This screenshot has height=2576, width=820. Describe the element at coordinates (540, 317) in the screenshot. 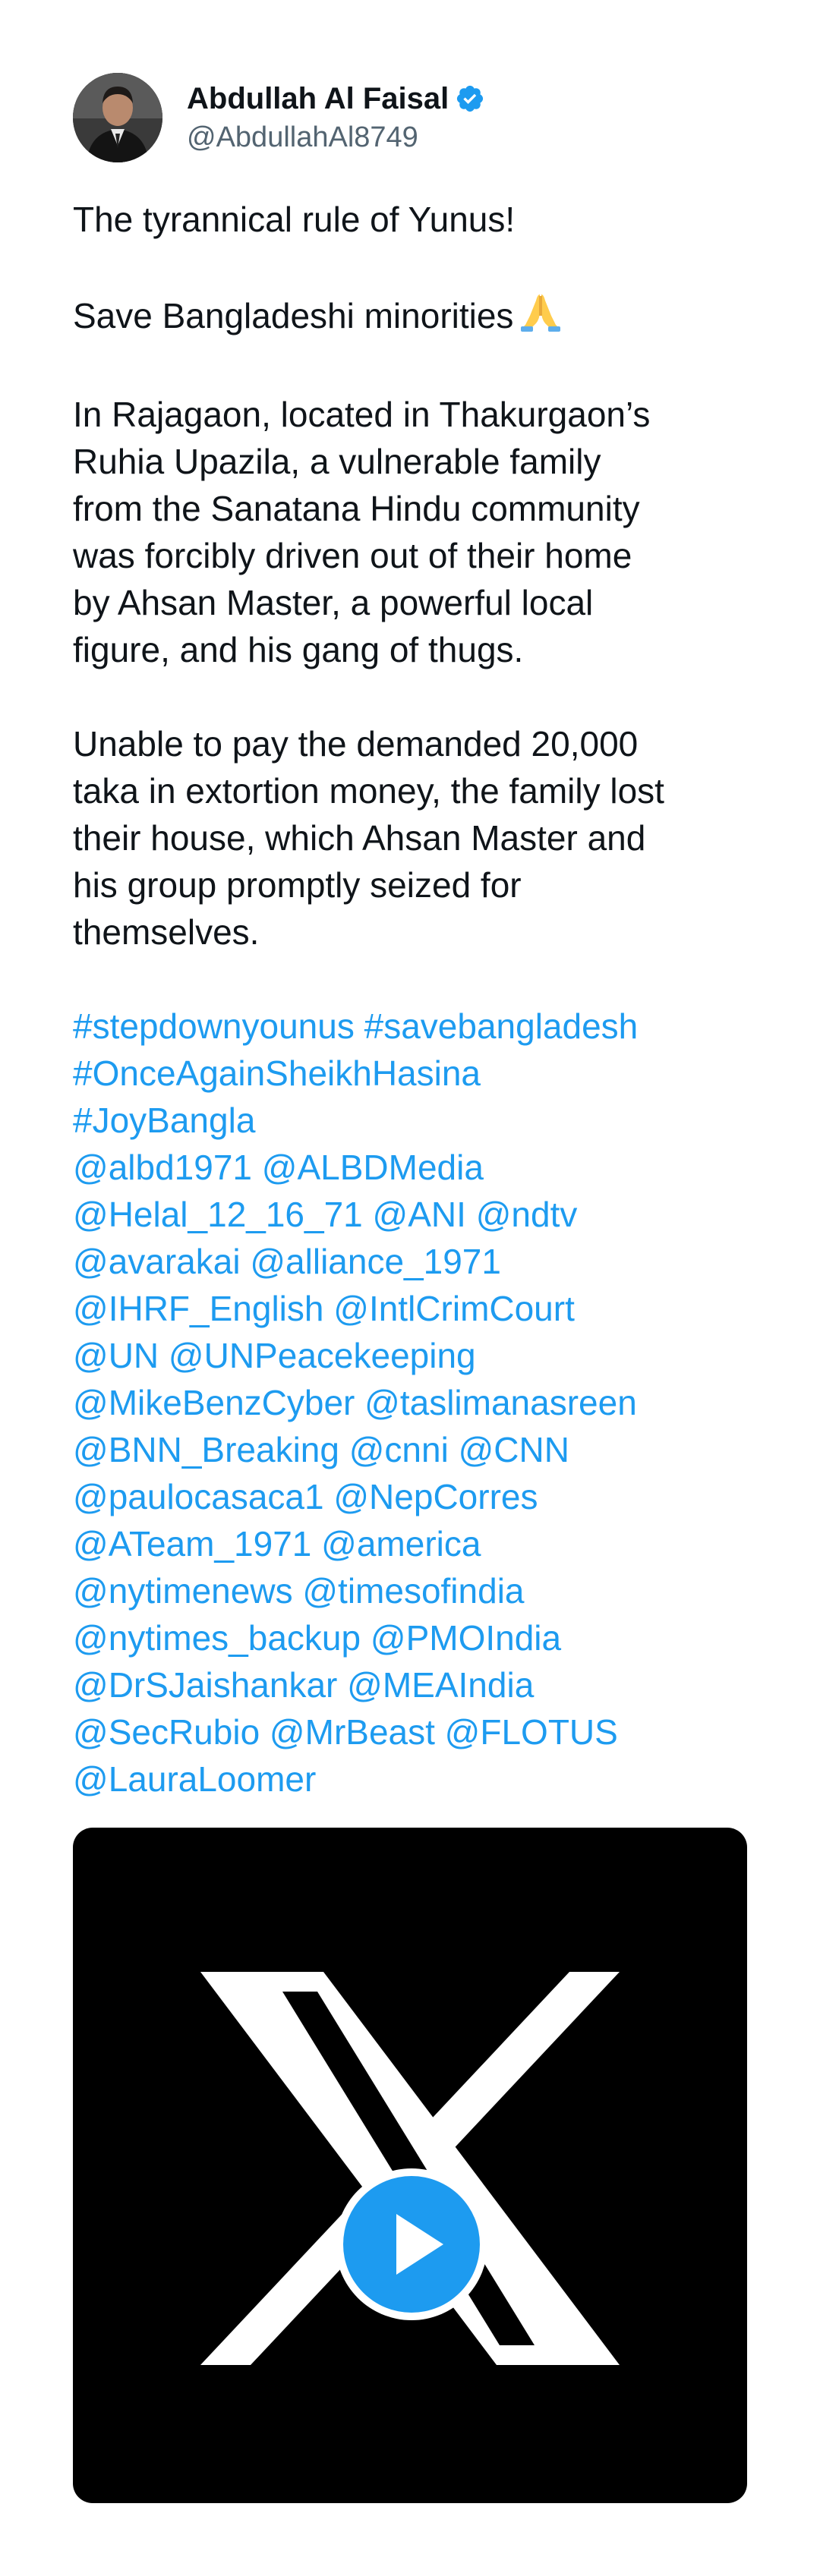

I see `folded-hands-icon` at that location.